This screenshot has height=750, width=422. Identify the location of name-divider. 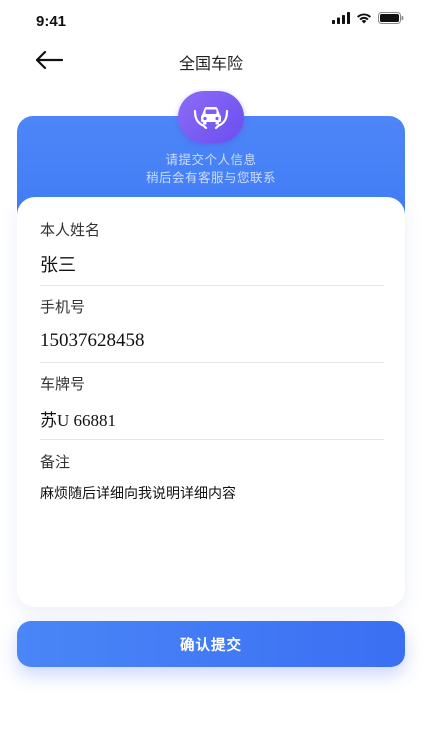
(212, 285).